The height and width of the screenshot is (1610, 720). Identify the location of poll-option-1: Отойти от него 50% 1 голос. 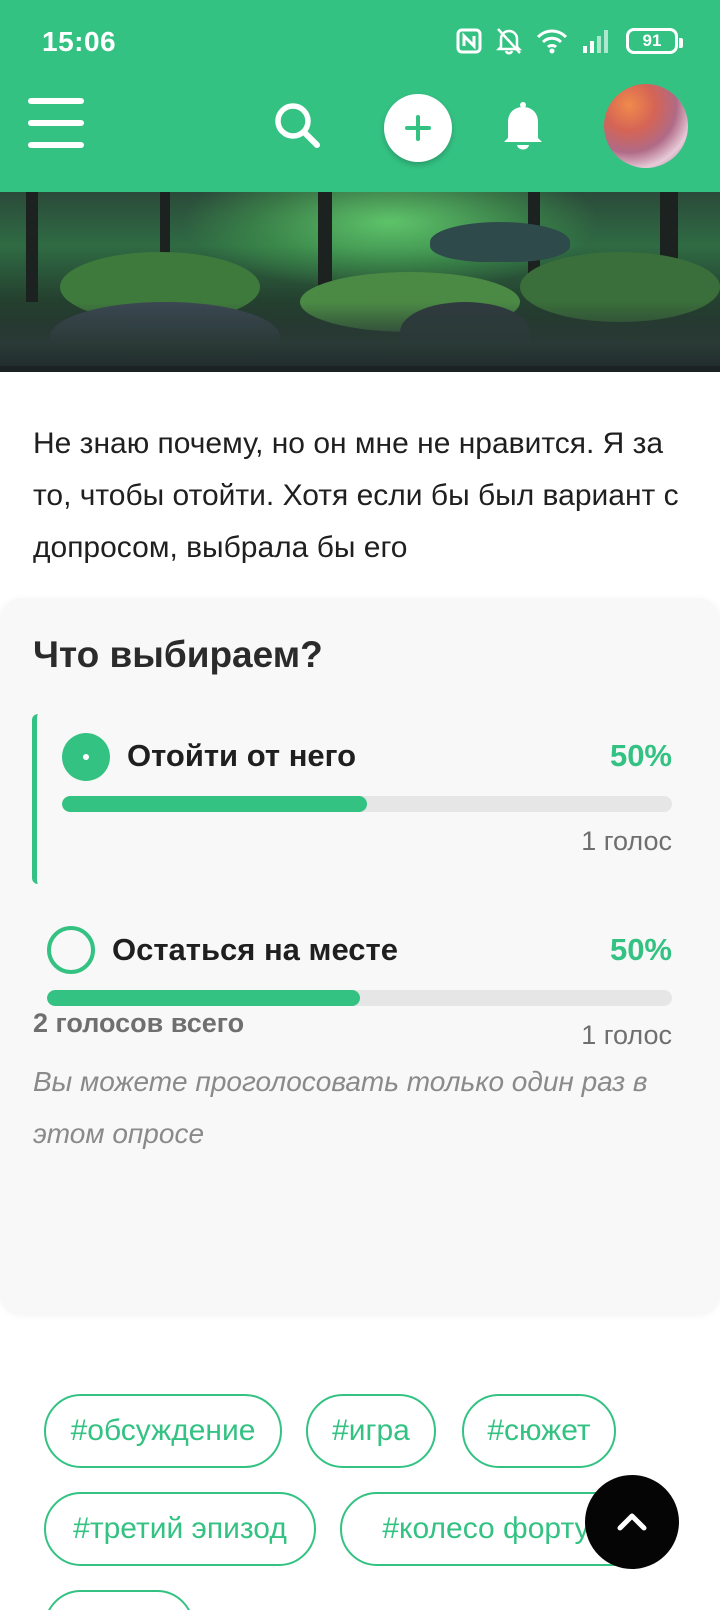
(352, 799).